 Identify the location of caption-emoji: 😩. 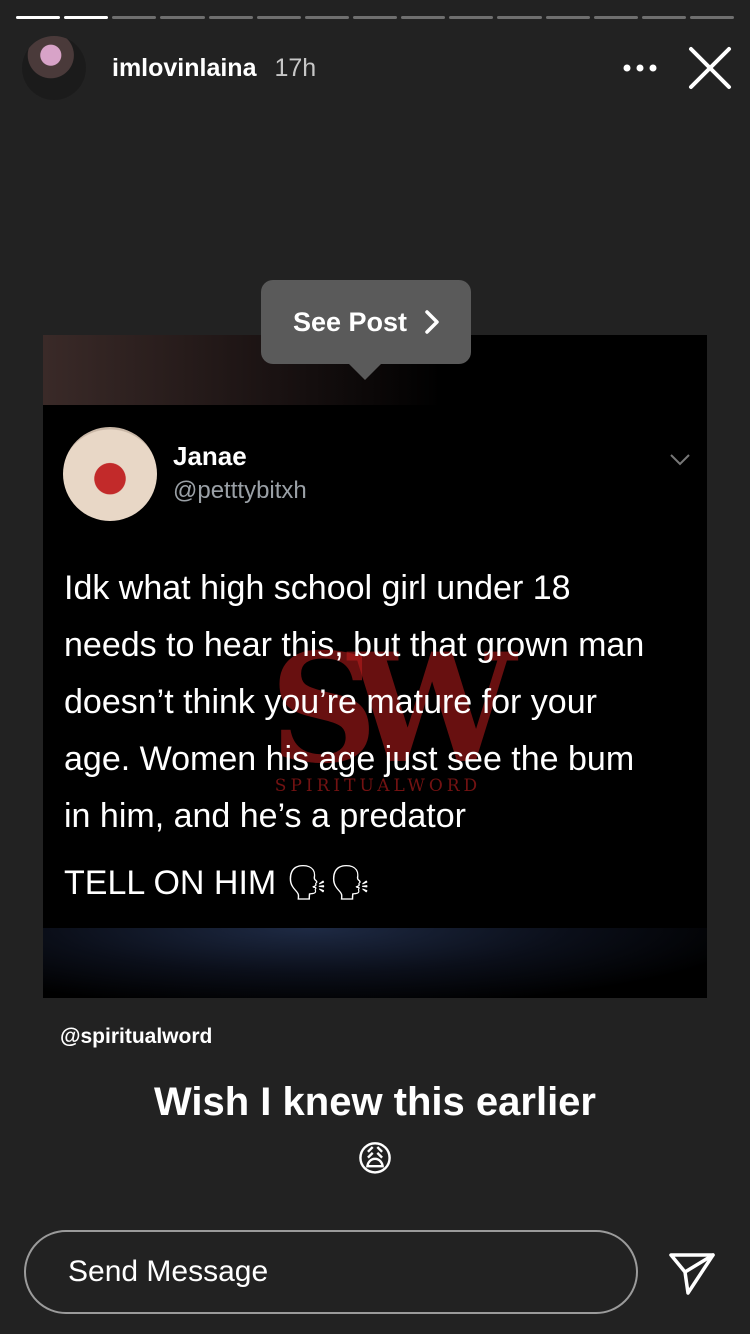
(375, 1158).